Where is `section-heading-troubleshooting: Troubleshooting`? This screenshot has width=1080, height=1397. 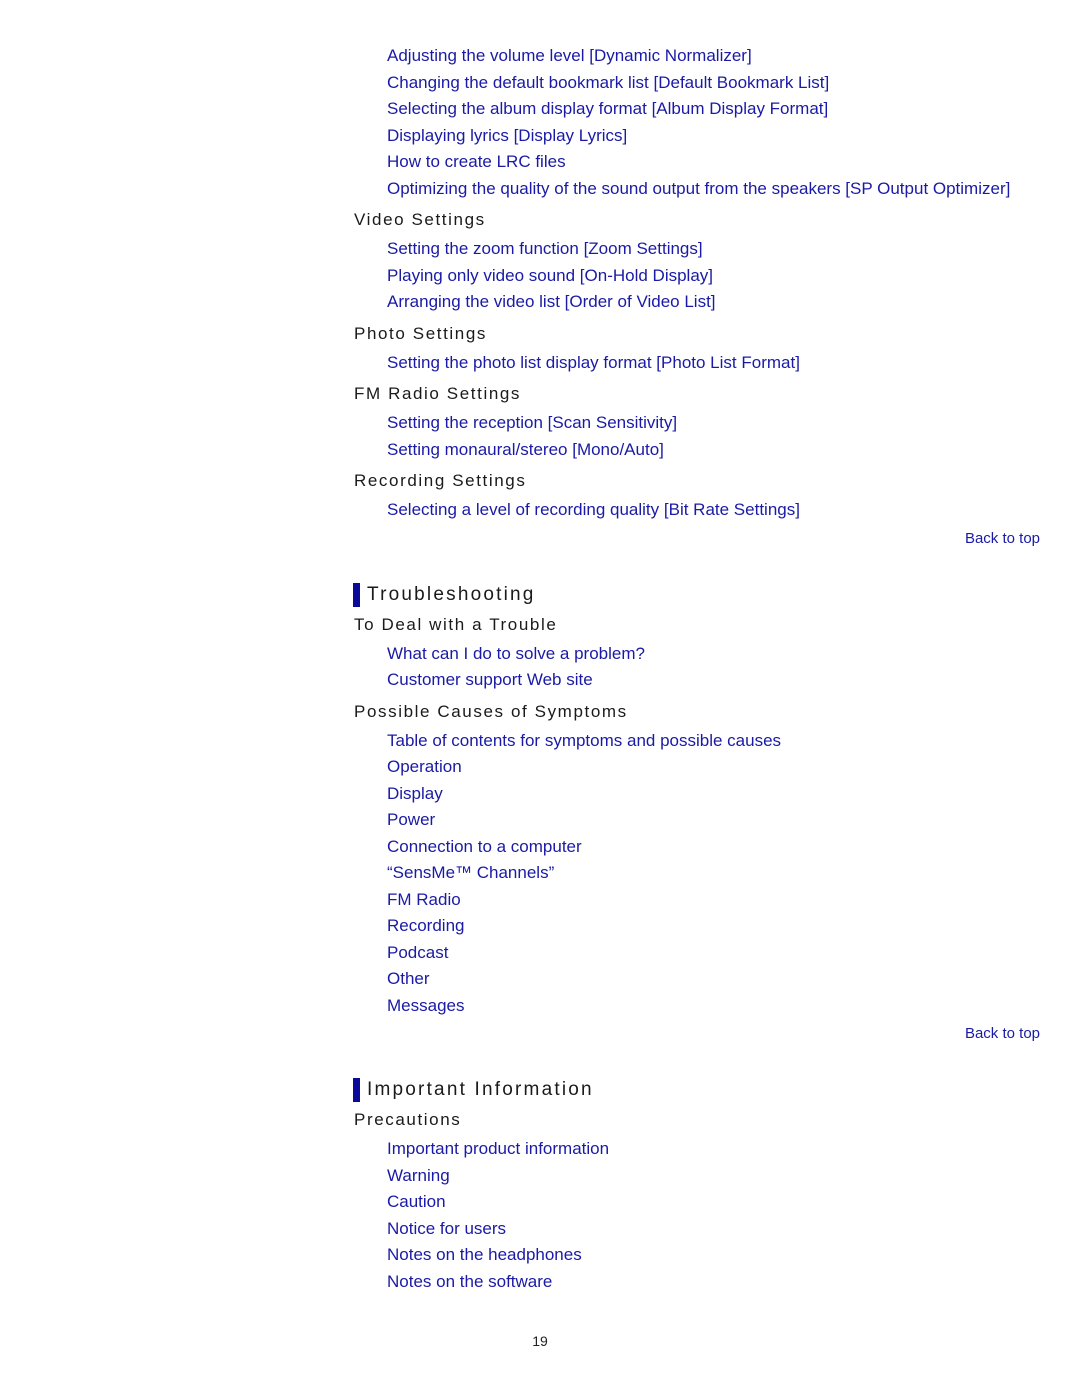
section-heading-troubleshooting: Troubleshooting is located at coordinates (698, 594).